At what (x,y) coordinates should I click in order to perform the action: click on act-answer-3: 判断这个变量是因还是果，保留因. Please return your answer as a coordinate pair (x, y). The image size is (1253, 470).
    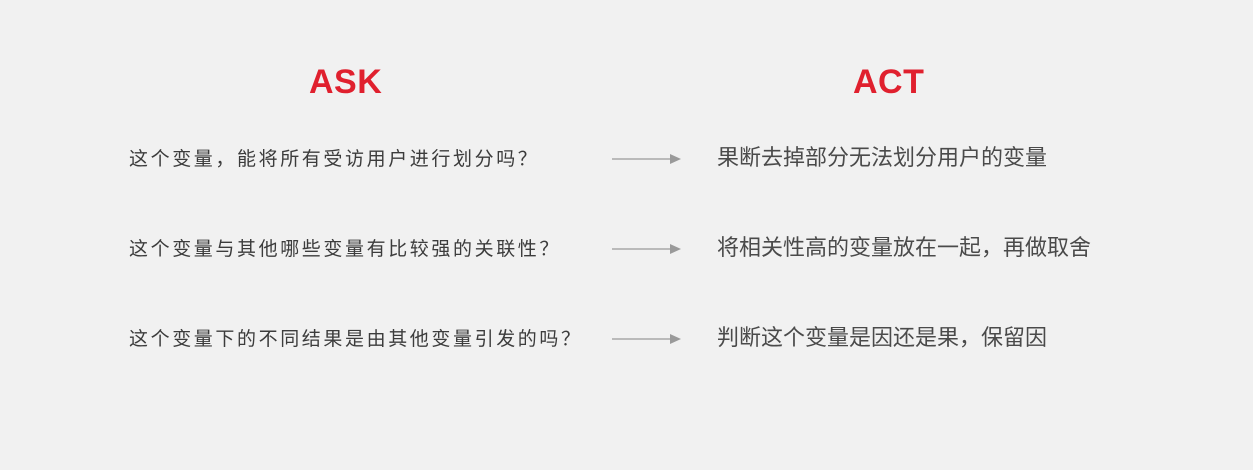
    Looking at the image, I should click on (882, 338).